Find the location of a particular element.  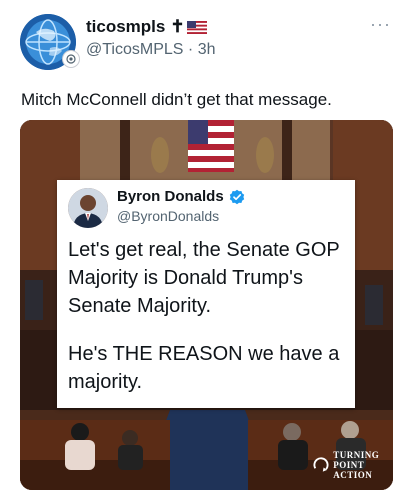

tweet-text: Mitch McConnell didn’t get that message. is located at coordinates (176, 99).